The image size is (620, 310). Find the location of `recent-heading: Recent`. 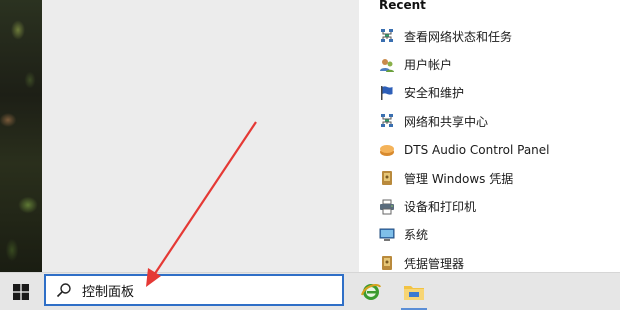

recent-heading: Recent is located at coordinates (402, 6).